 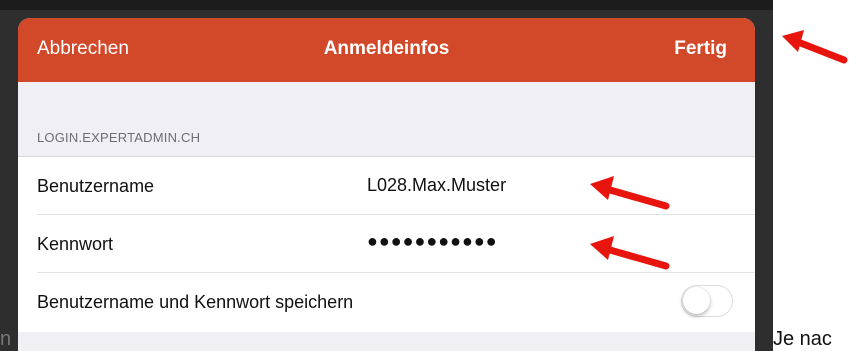 What do you see at coordinates (630, 253) in the screenshot?
I see `arrow-password-annotation` at bounding box center [630, 253].